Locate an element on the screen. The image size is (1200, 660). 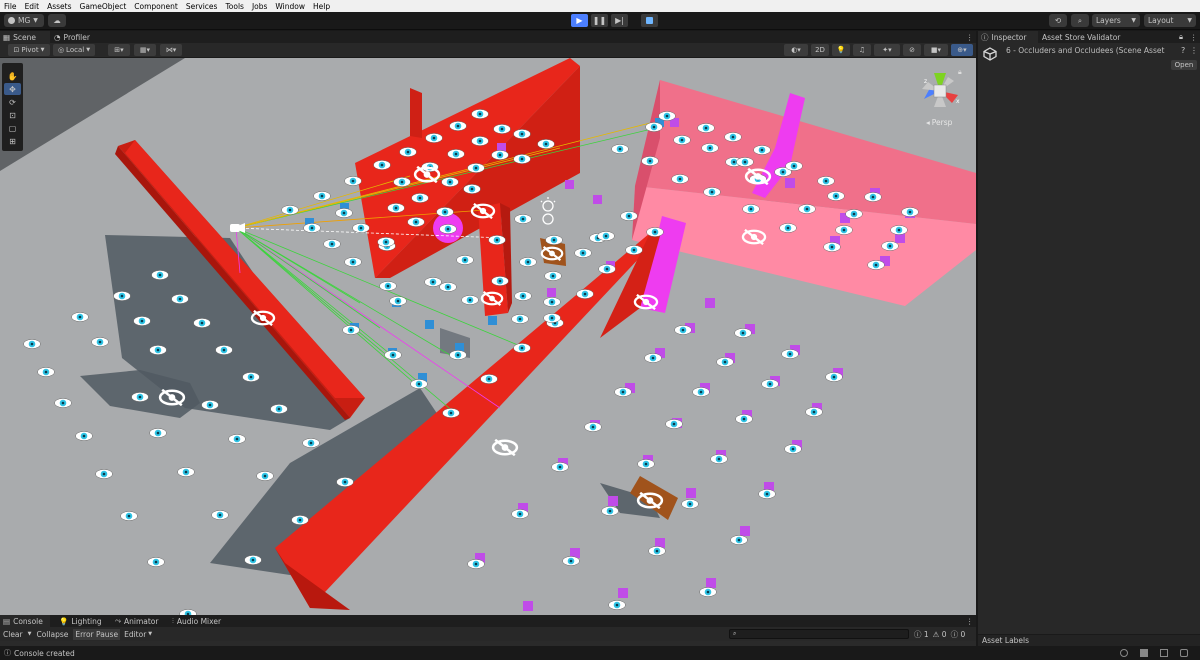
tab-profiler: ◔ Profiler is located at coordinates (77, 37).